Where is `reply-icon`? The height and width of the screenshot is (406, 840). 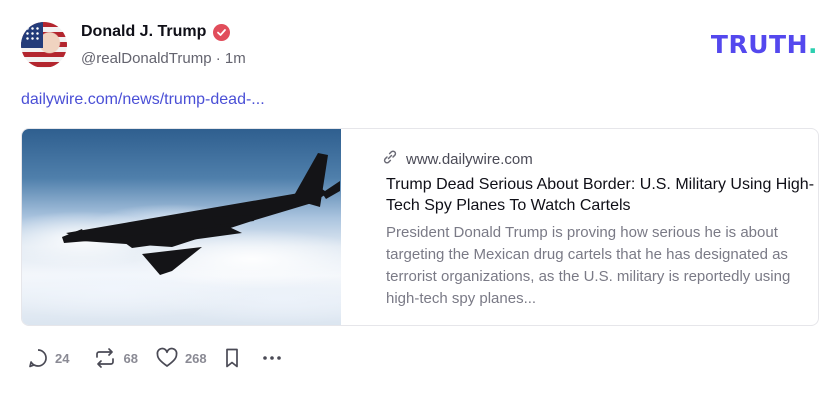
reply-icon is located at coordinates (38, 358).